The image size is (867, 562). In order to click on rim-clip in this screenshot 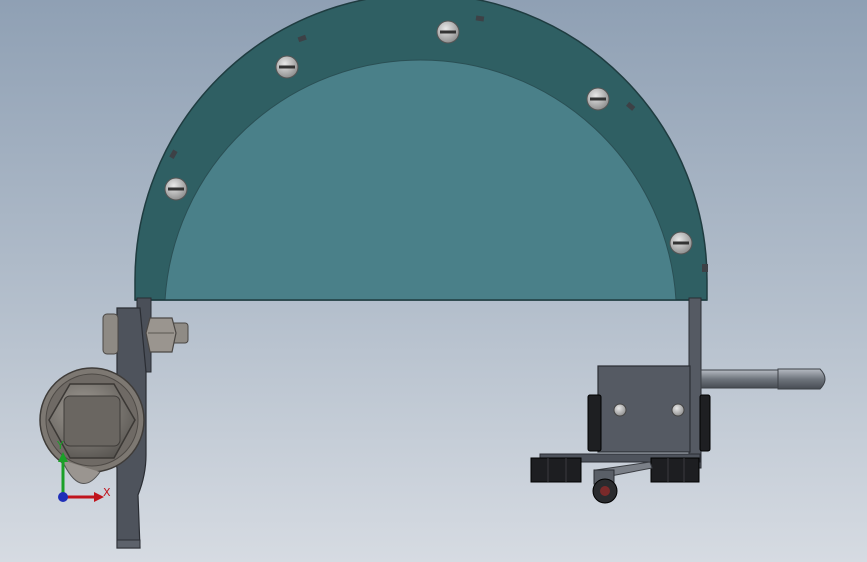, I will do `click(705, 268)`.